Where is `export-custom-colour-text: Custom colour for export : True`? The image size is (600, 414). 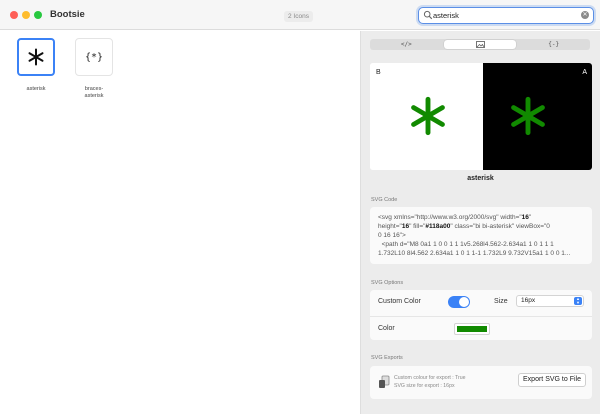 export-custom-colour-text: Custom colour for export : True is located at coordinates (430, 378).